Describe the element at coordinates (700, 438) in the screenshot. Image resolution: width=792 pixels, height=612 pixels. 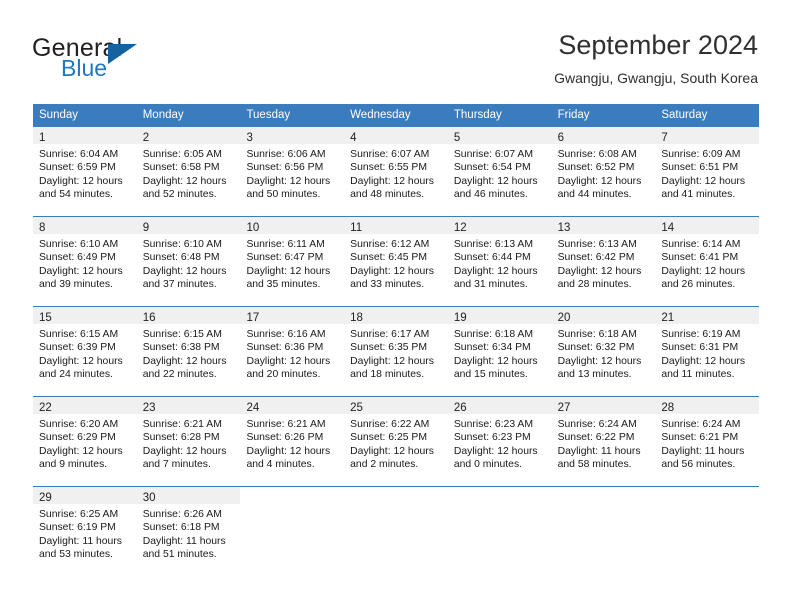
I see `sunset-text: Sunset: 6:21 PM` at that location.